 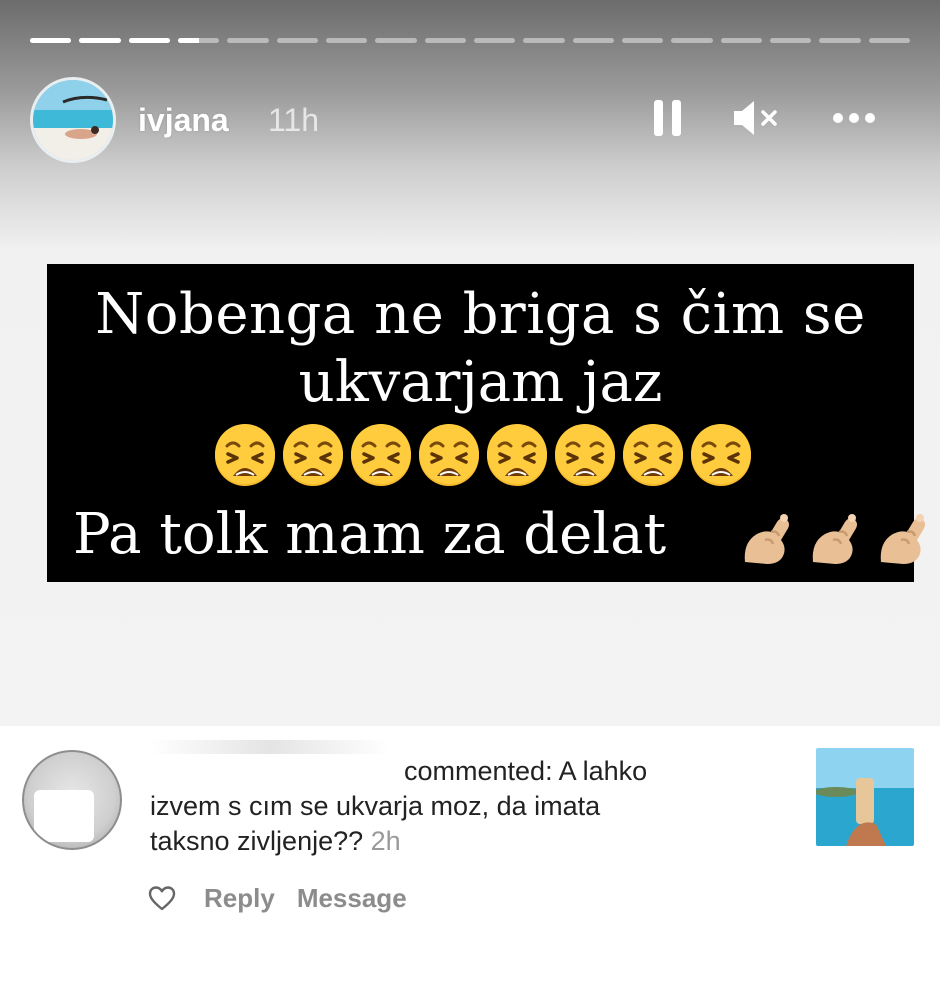 I want to click on commenter-avatar, so click(x=72, y=800).